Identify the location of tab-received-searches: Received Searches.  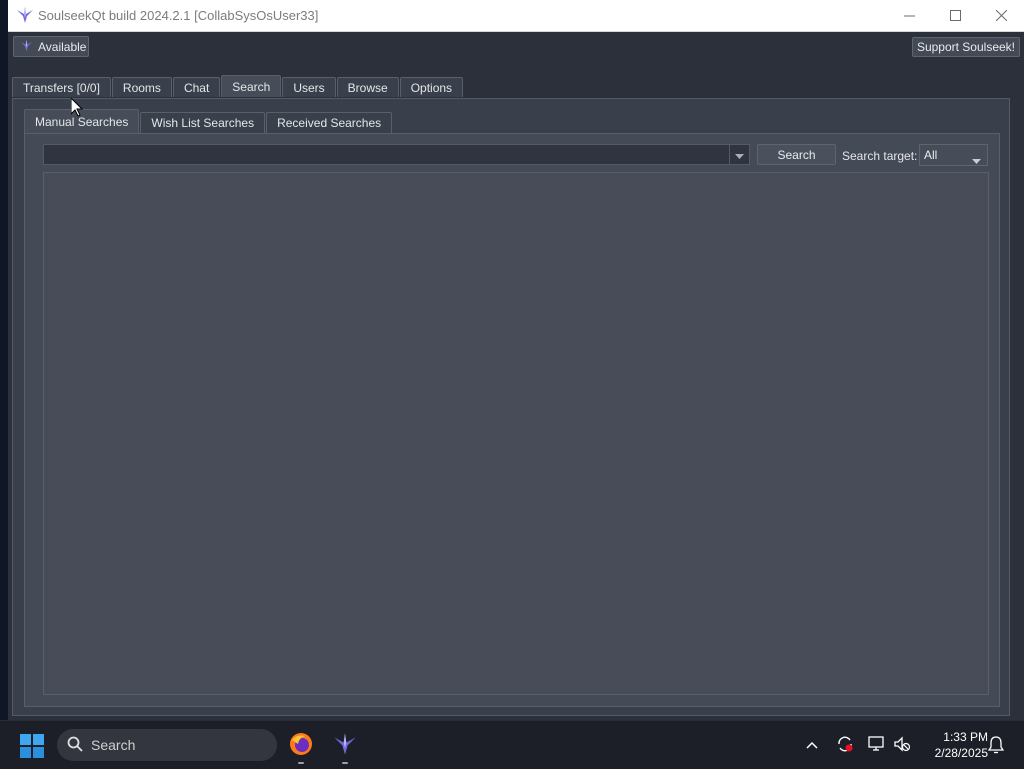
(329, 122).